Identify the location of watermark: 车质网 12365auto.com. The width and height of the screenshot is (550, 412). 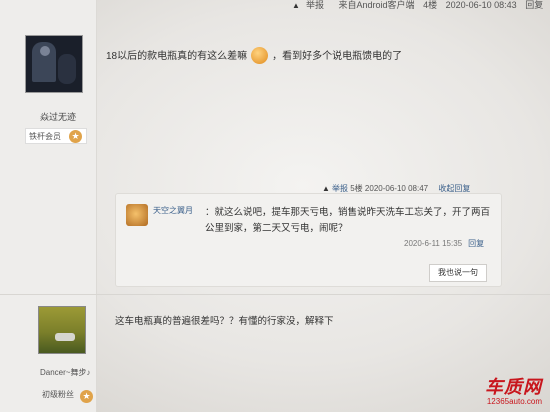
(491, 389).